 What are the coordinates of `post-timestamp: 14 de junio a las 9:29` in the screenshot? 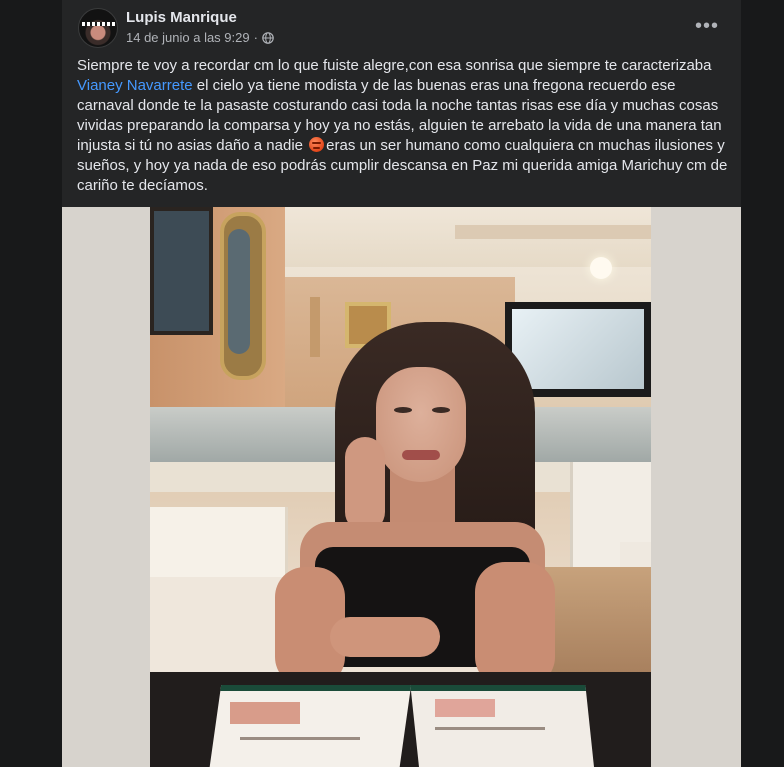 It's located at (188, 37).